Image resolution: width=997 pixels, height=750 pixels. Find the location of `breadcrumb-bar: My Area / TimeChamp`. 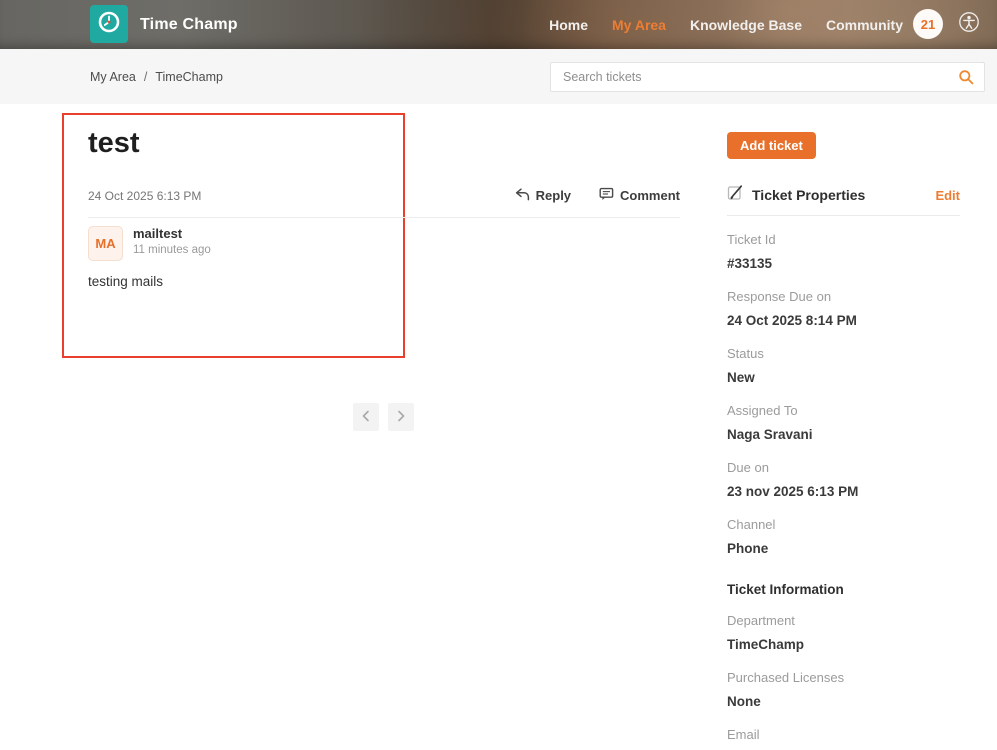

breadcrumb-bar: My Area / TimeChamp is located at coordinates (498, 76).